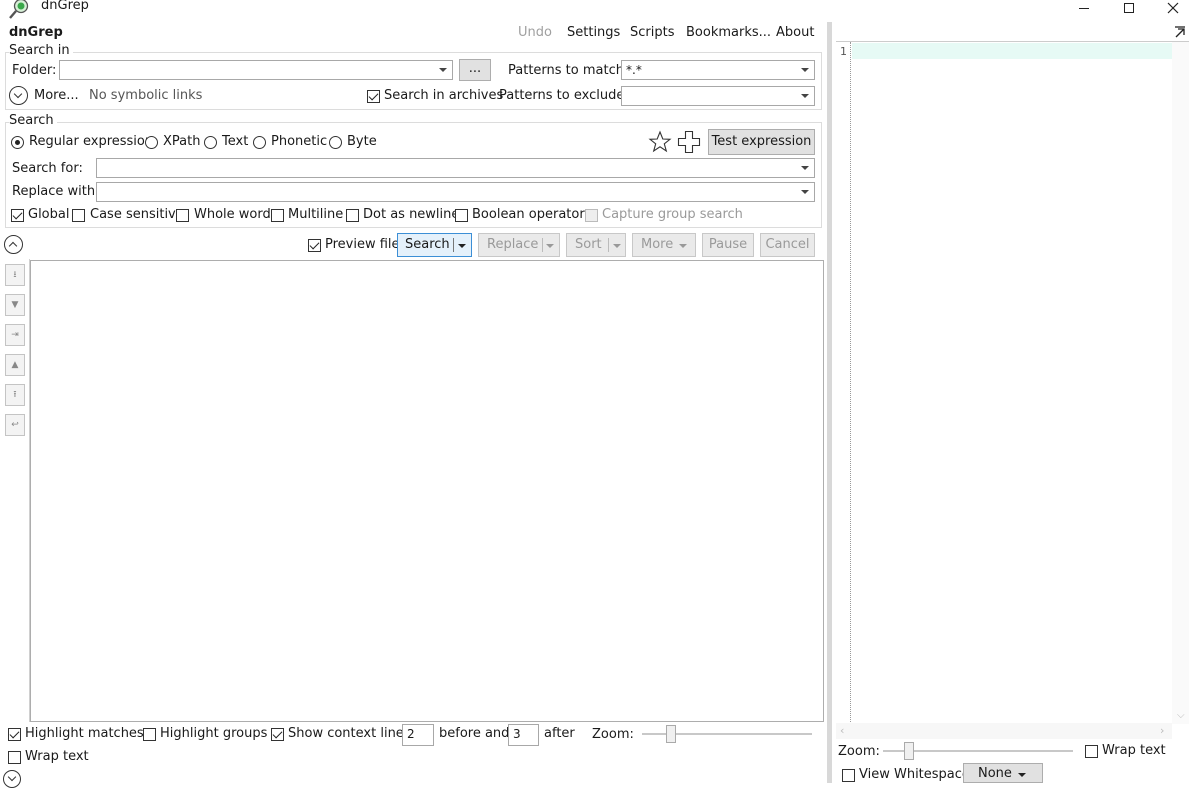 The width and height of the screenshot is (1189, 788). I want to click on option-whole-word-label: Whole word, so click(232, 215).